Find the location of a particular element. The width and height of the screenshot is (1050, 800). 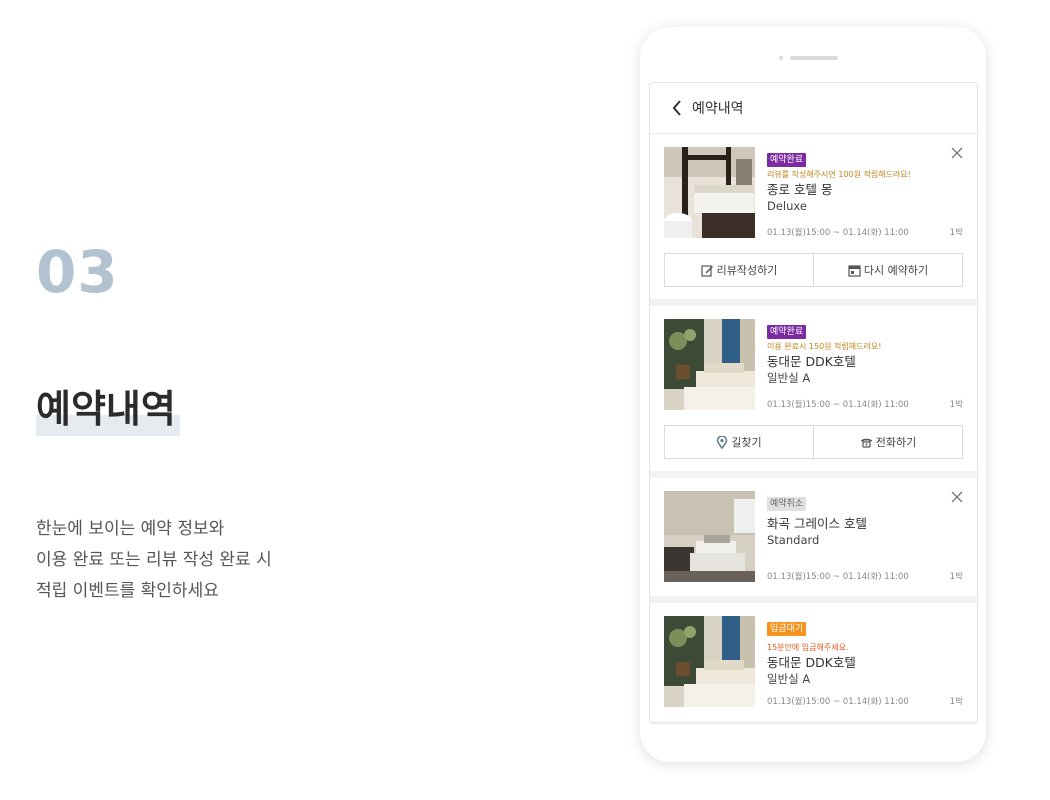

call-button: 전화하기 is located at coordinates (887, 442).